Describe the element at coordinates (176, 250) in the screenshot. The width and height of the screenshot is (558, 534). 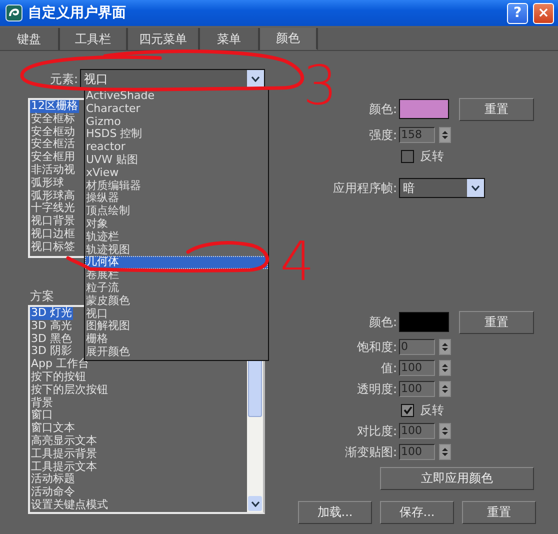
I see `dropdown-option: 轨迹视图` at that location.